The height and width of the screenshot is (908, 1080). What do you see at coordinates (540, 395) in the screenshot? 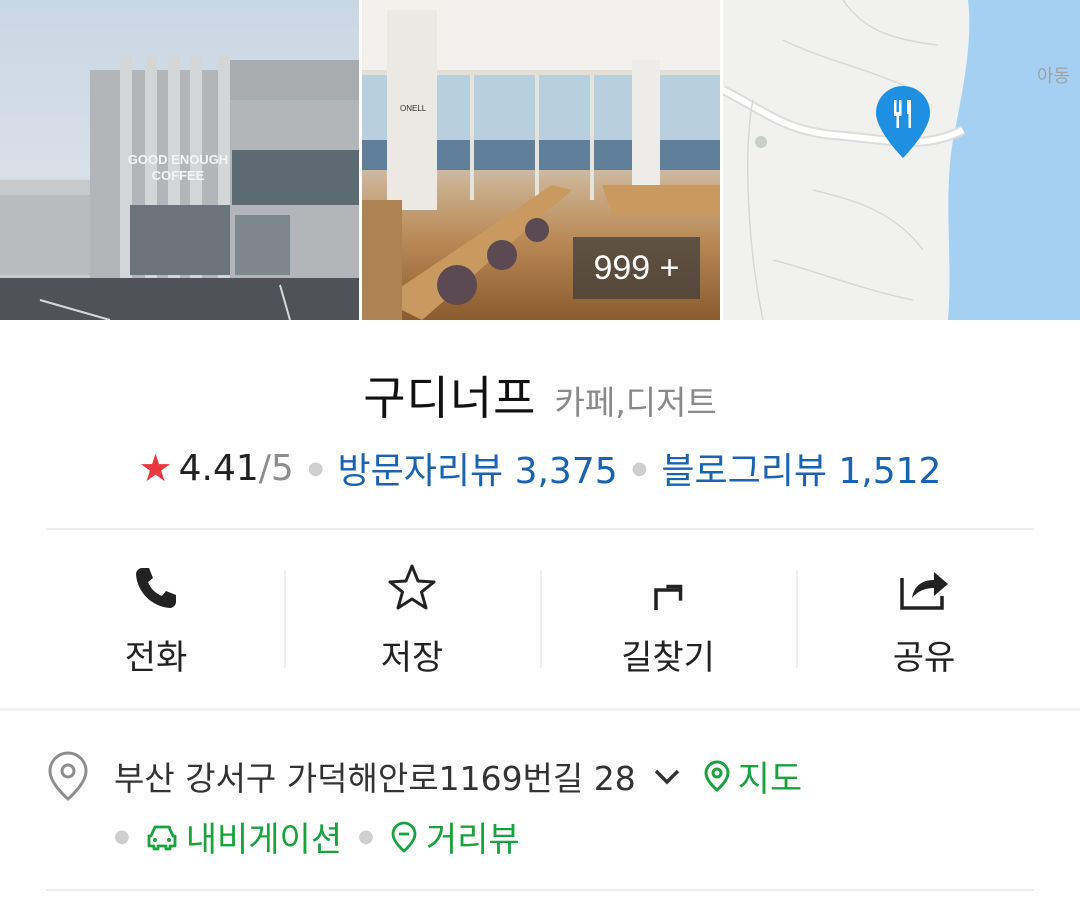
I see `place-title-row: 구디너프 카페,디저트` at bounding box center [540, 395].